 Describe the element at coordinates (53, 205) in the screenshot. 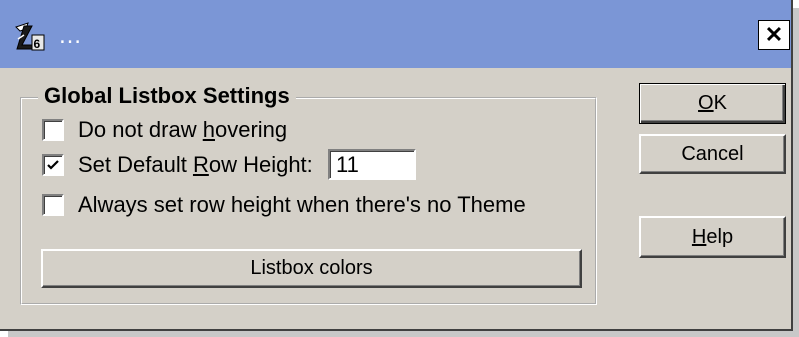

I see `always-row-height-checkbox` at that location.